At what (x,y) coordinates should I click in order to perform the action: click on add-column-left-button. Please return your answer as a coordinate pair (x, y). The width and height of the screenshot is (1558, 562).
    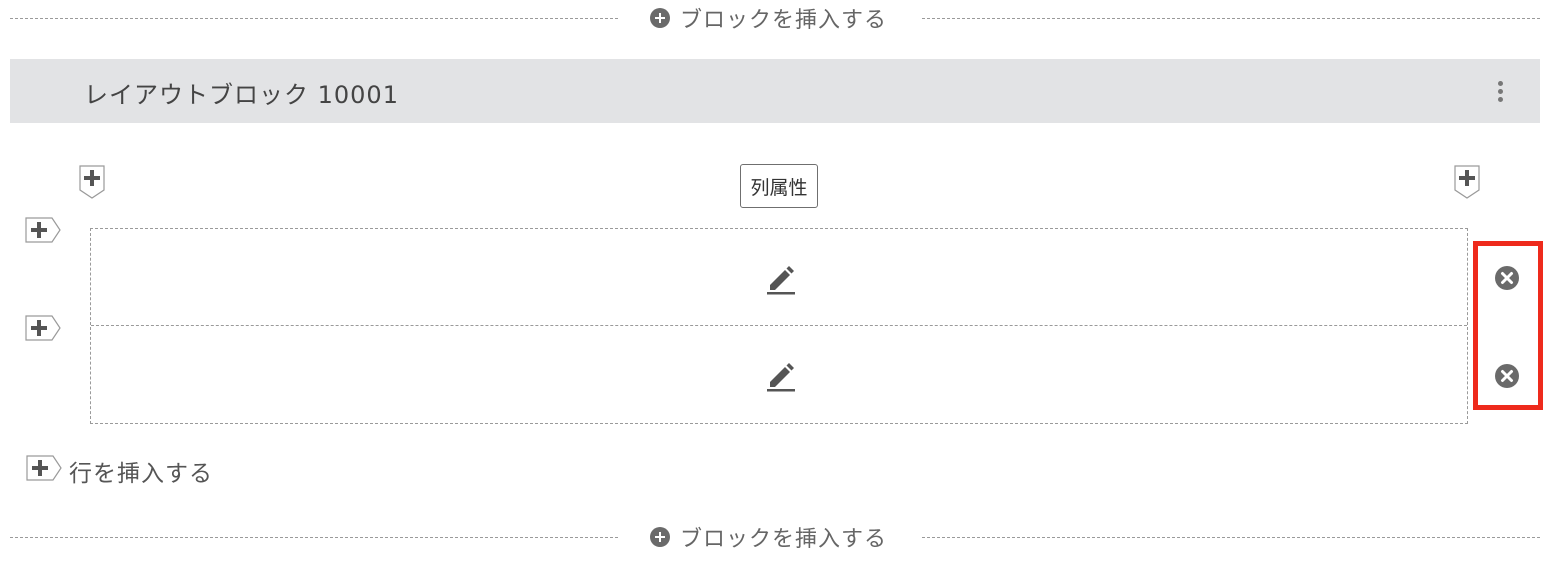
    Looking at the image, I should click on (92, 182).